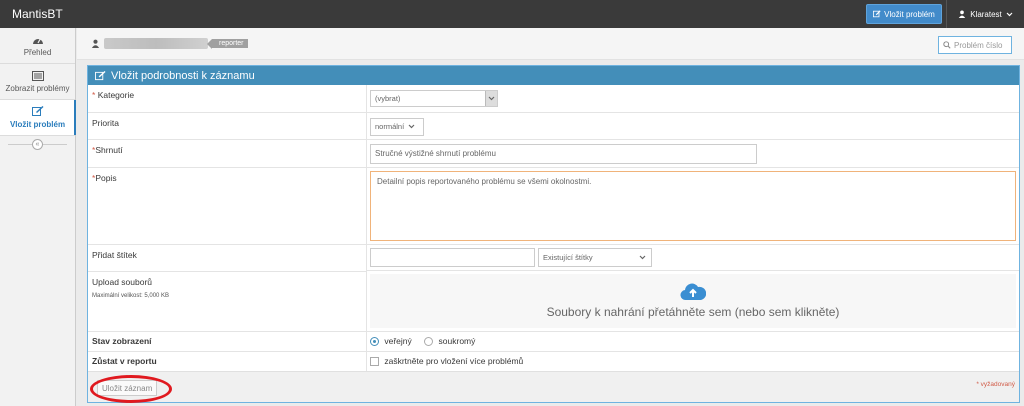  Describe the element at coordinates (122, 281) in the screenshot. I see `upload-label: Upload souborů` at that location.